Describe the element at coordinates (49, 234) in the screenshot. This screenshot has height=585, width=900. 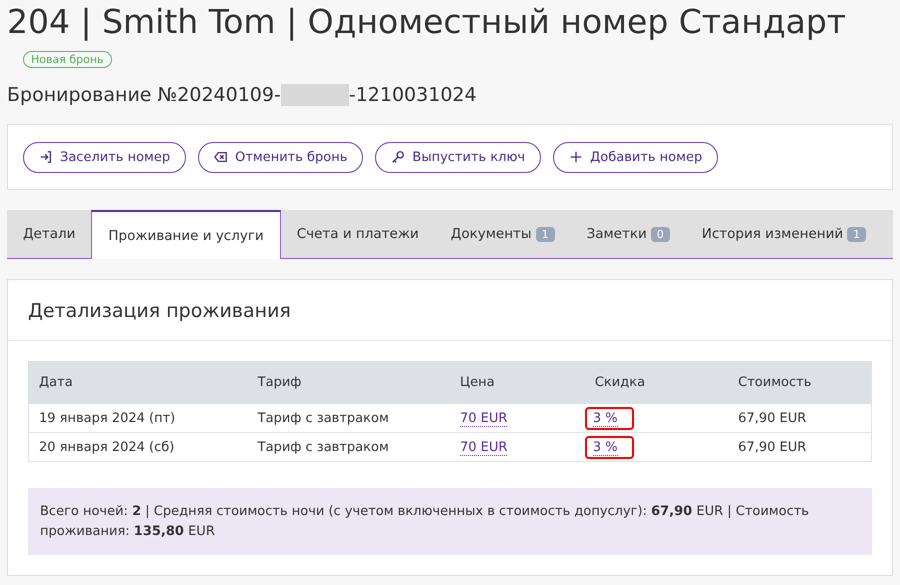
I see `tab: Детали` at that location.